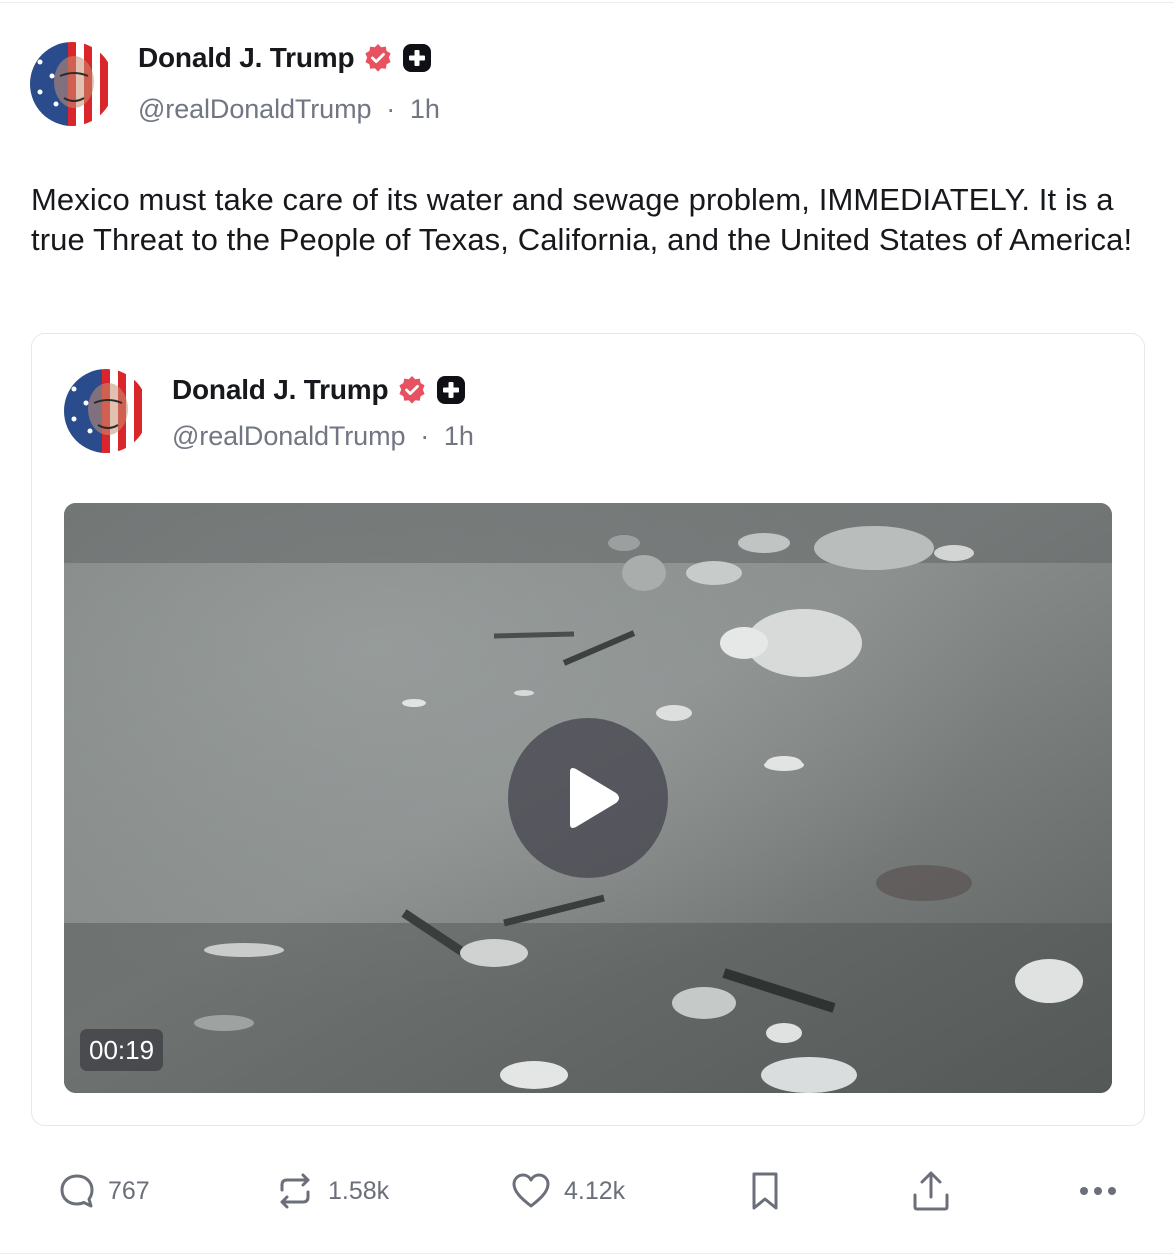 The image size is (1174, 1256). I want to click on share-icon, so click(931, 1191).